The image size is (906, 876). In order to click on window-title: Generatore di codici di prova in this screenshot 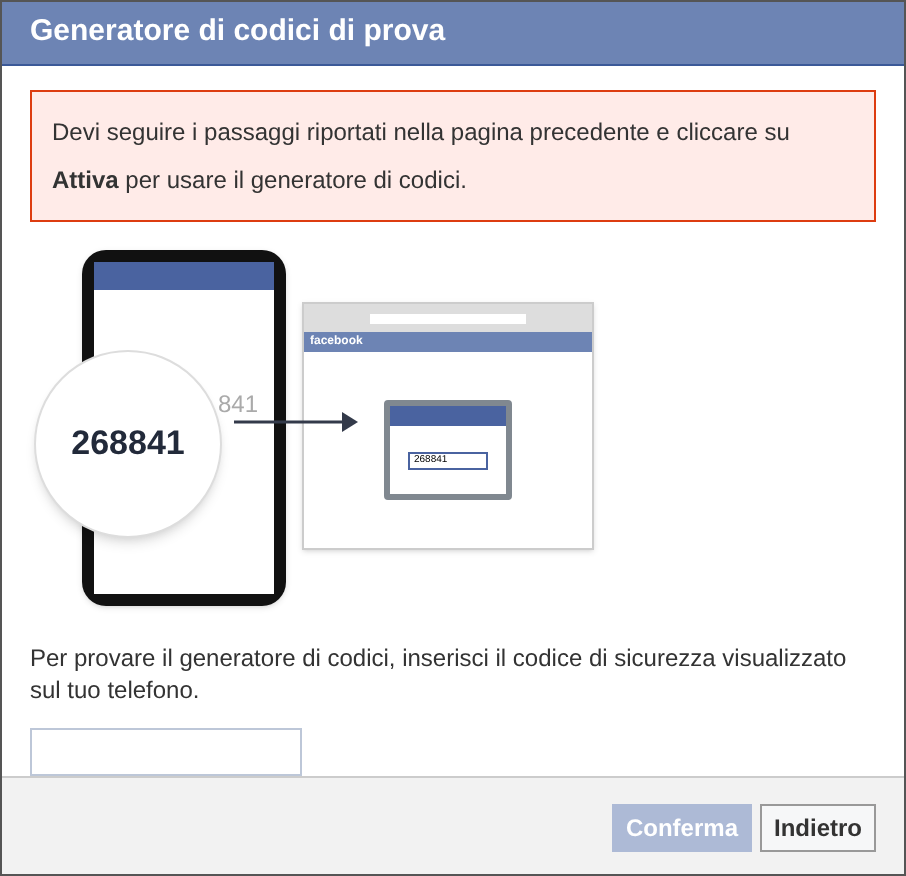, I will do `click(238, 32)`.